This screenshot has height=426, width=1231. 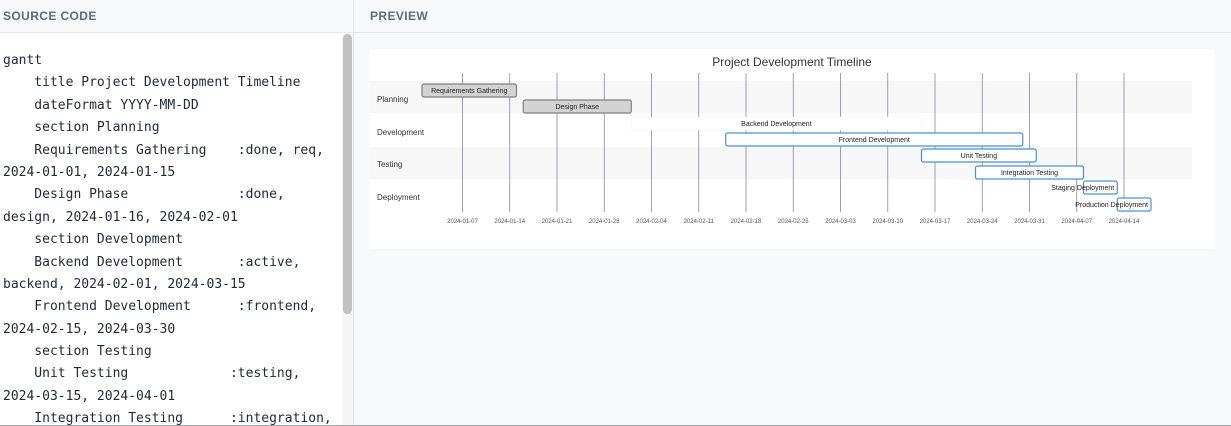 What do you see at coordinates (557, 222) in the screenshot?
I see `tick-label: 2024-01-21` at bounding box center [557, 222].